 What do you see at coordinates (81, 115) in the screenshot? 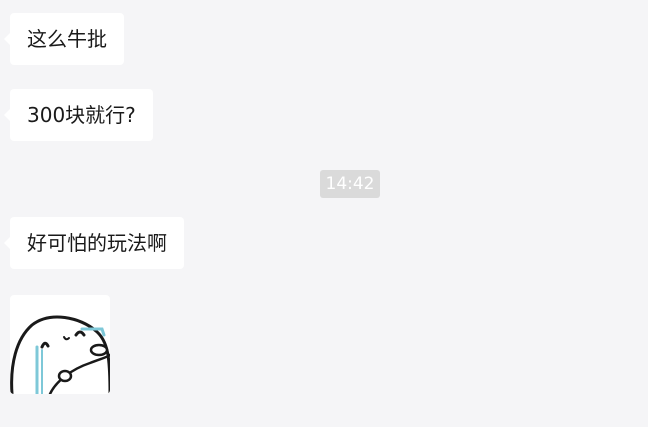
I see `message-text: 300块就行?` at bounding box center [81, 115].